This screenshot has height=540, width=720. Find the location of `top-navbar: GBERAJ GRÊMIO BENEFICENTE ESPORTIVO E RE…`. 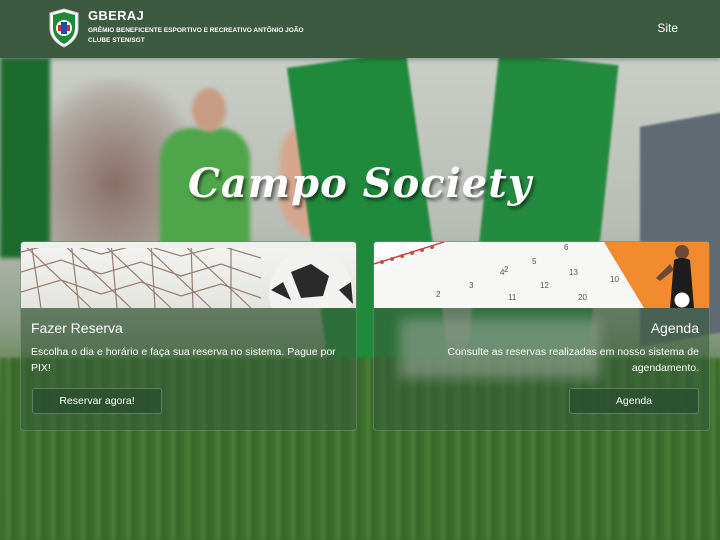

top-navbar: GBERAJ GRÊMIO BENEFICENTE ESPORTIVO E RE… is located at coordinates (360, 29).